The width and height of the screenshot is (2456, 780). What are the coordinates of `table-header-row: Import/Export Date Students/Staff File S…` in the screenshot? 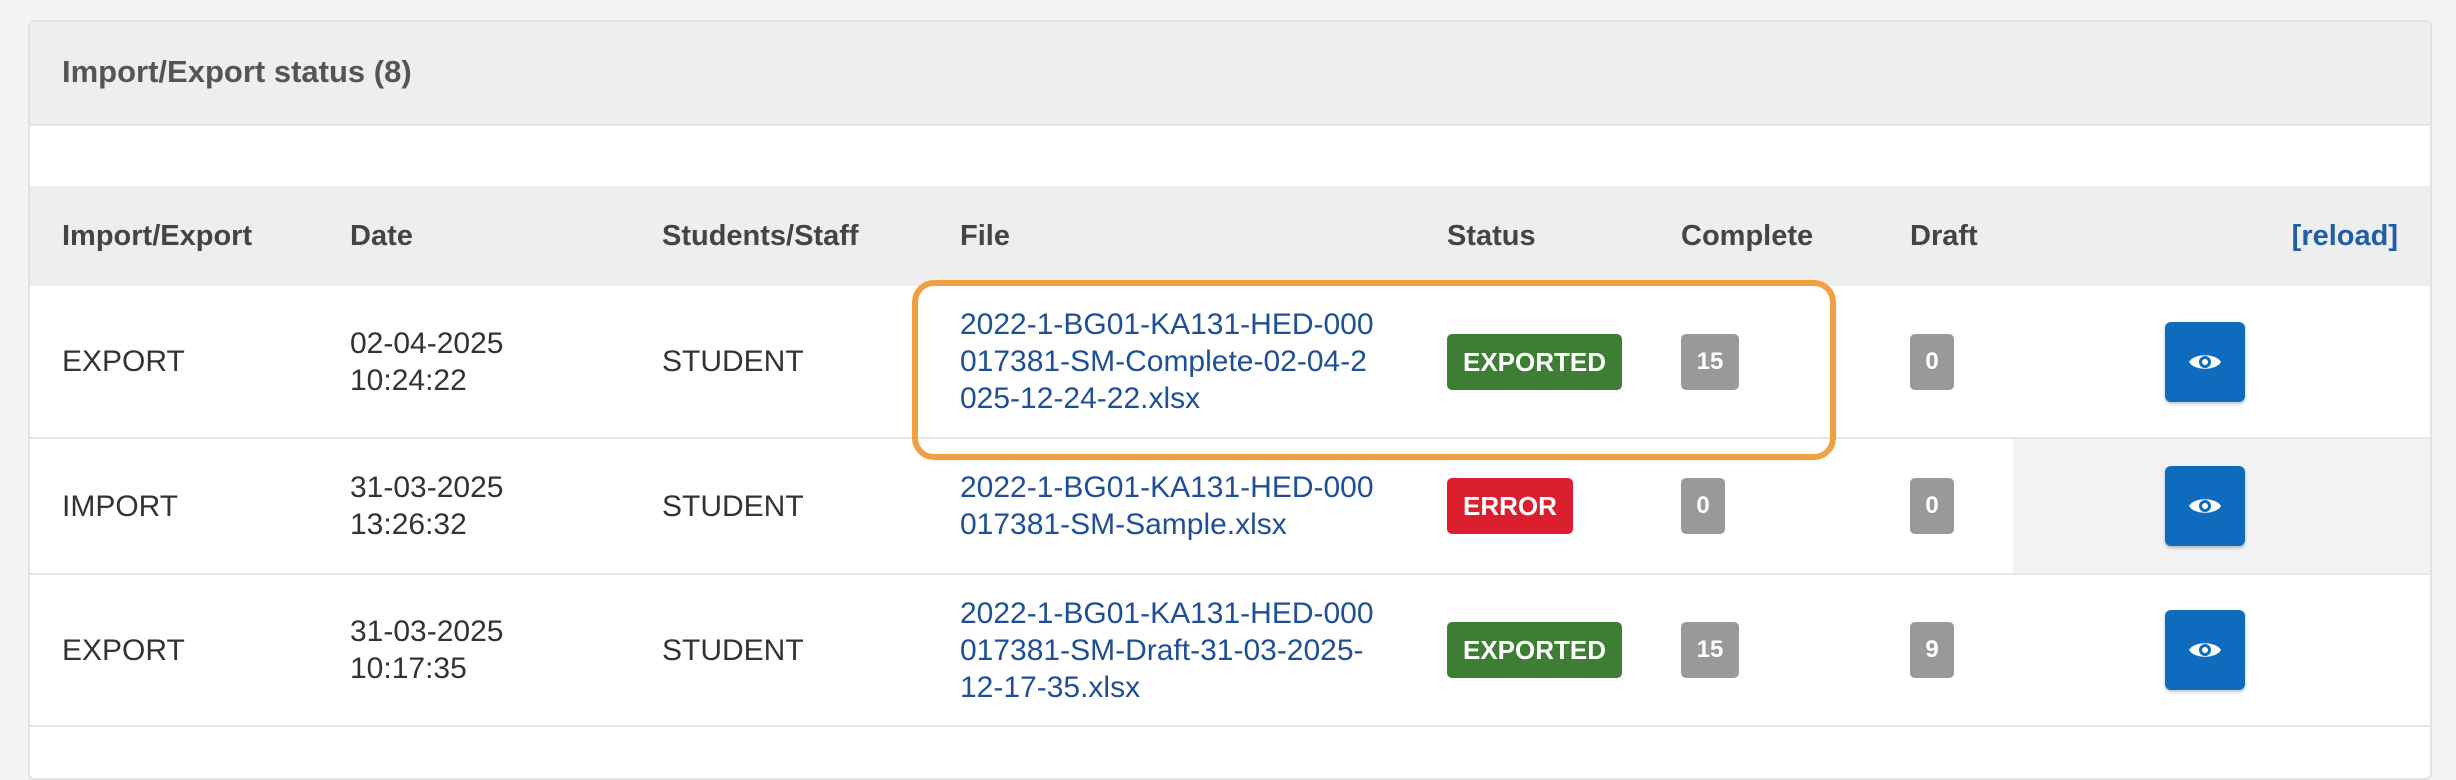 It's located at (1230, 236).